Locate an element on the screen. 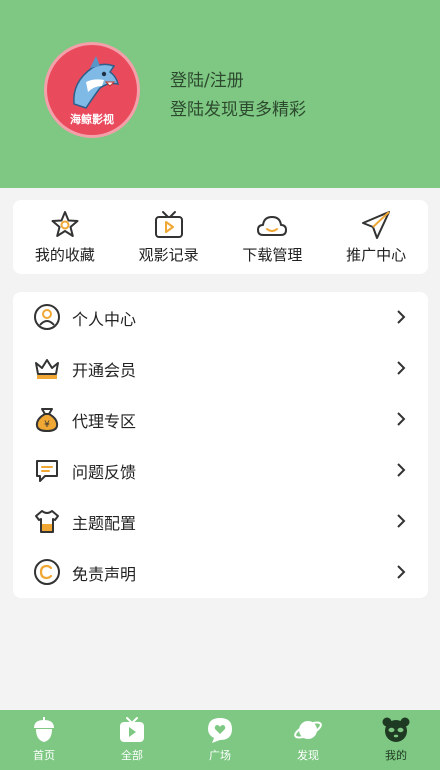  quick-action-label: 推广中心 is located at coordinates (376, 255).